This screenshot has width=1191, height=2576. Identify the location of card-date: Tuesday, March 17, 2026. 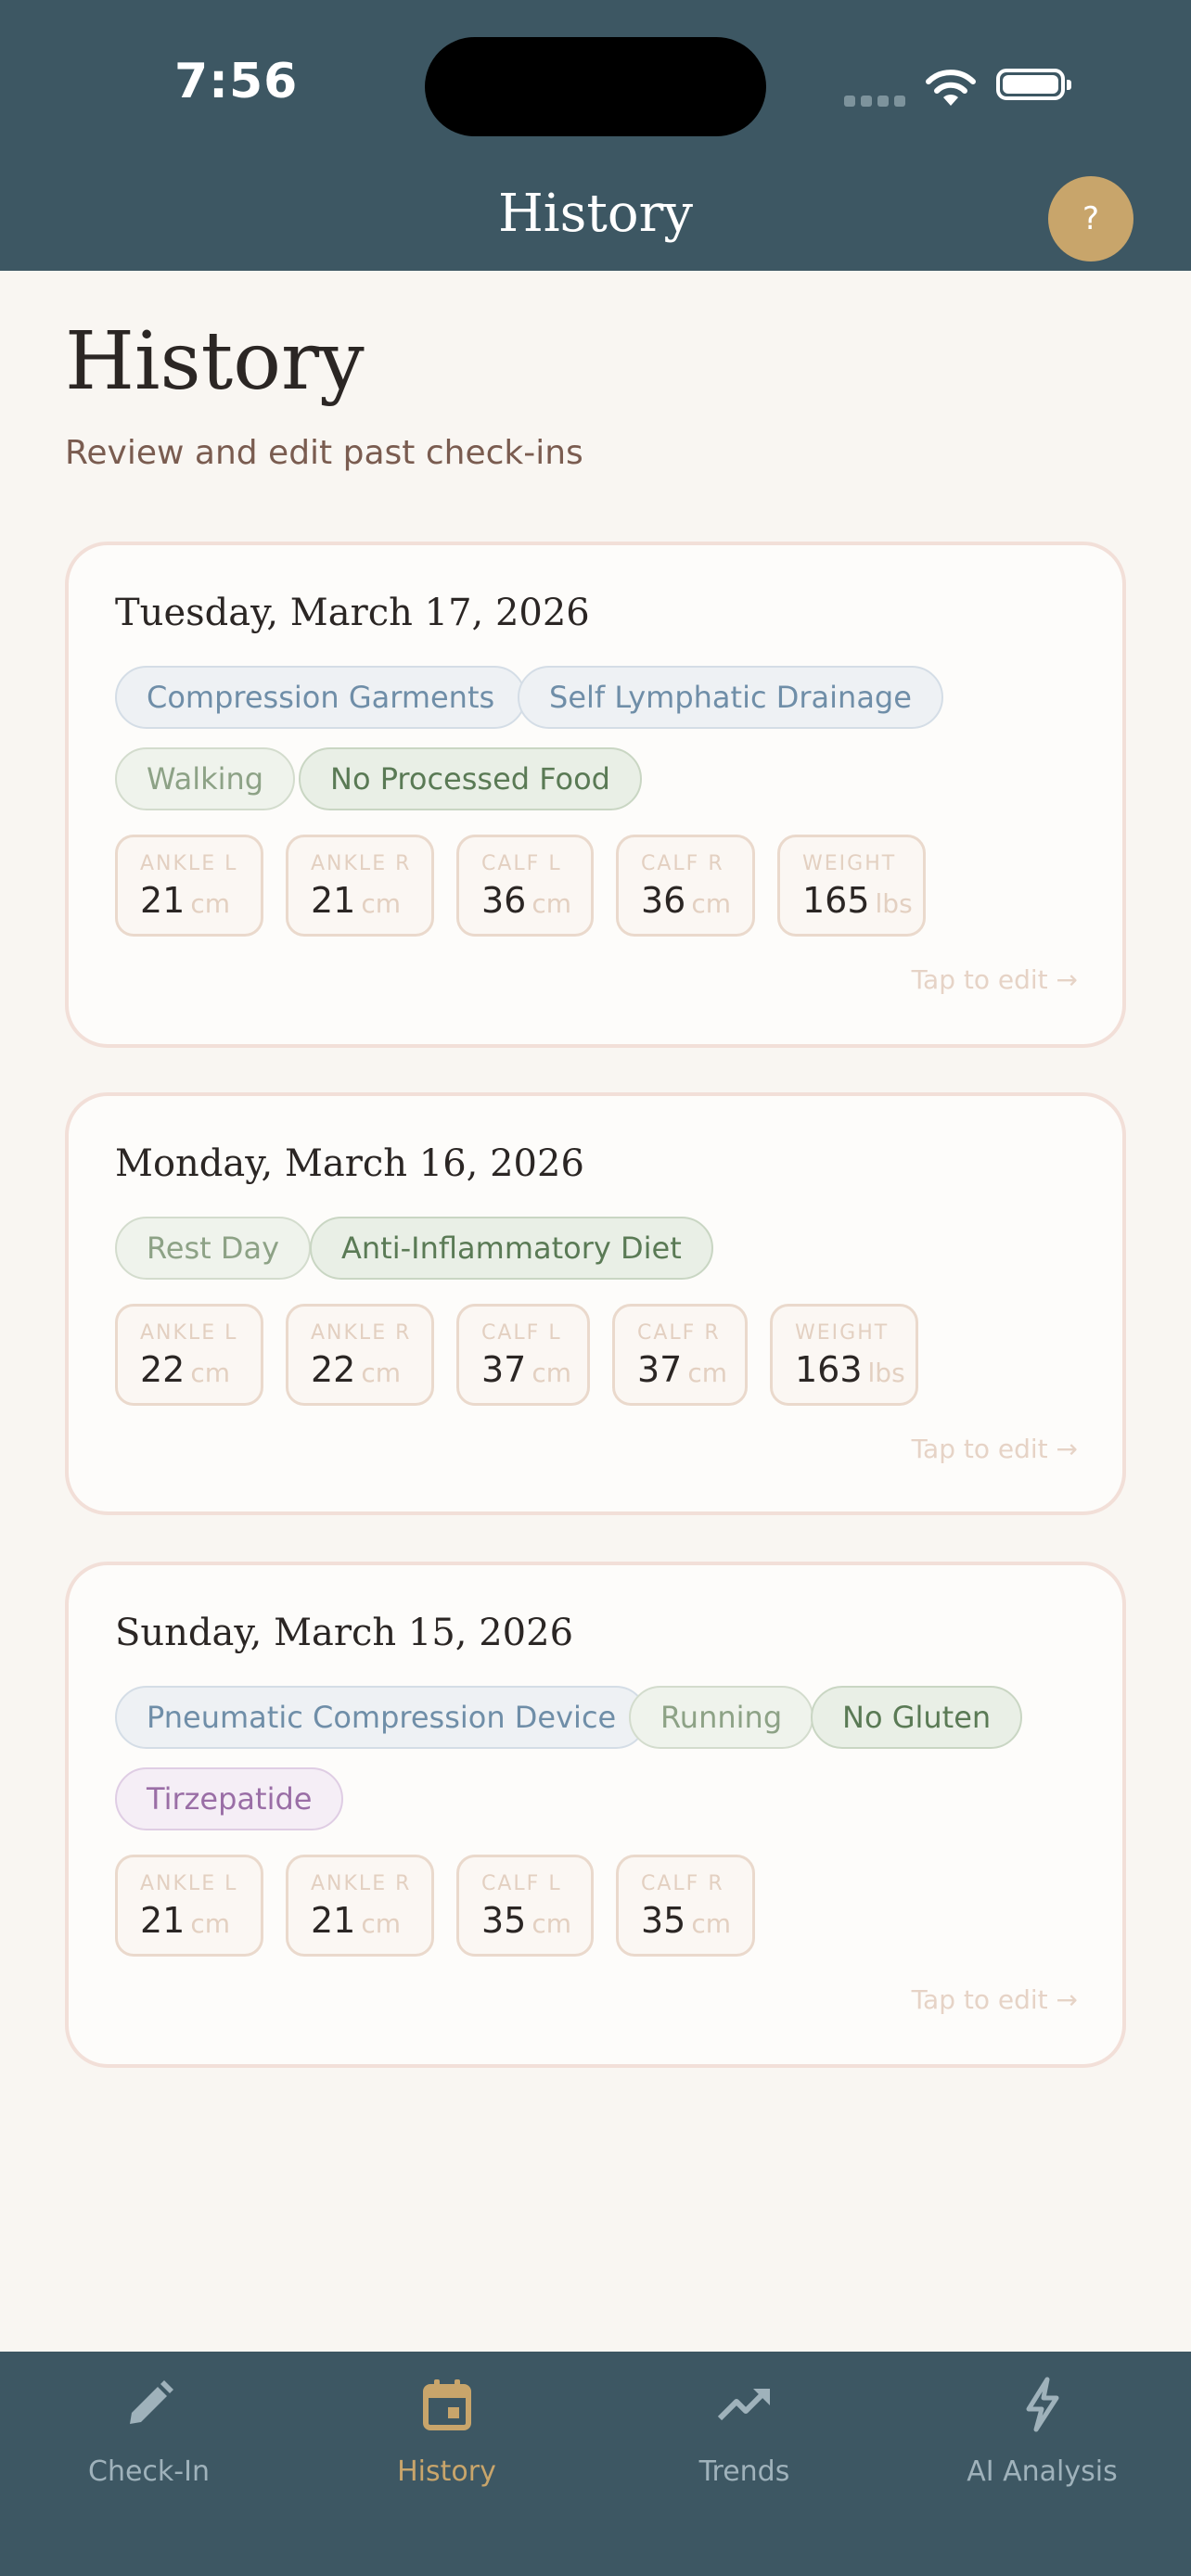
(352, 613).